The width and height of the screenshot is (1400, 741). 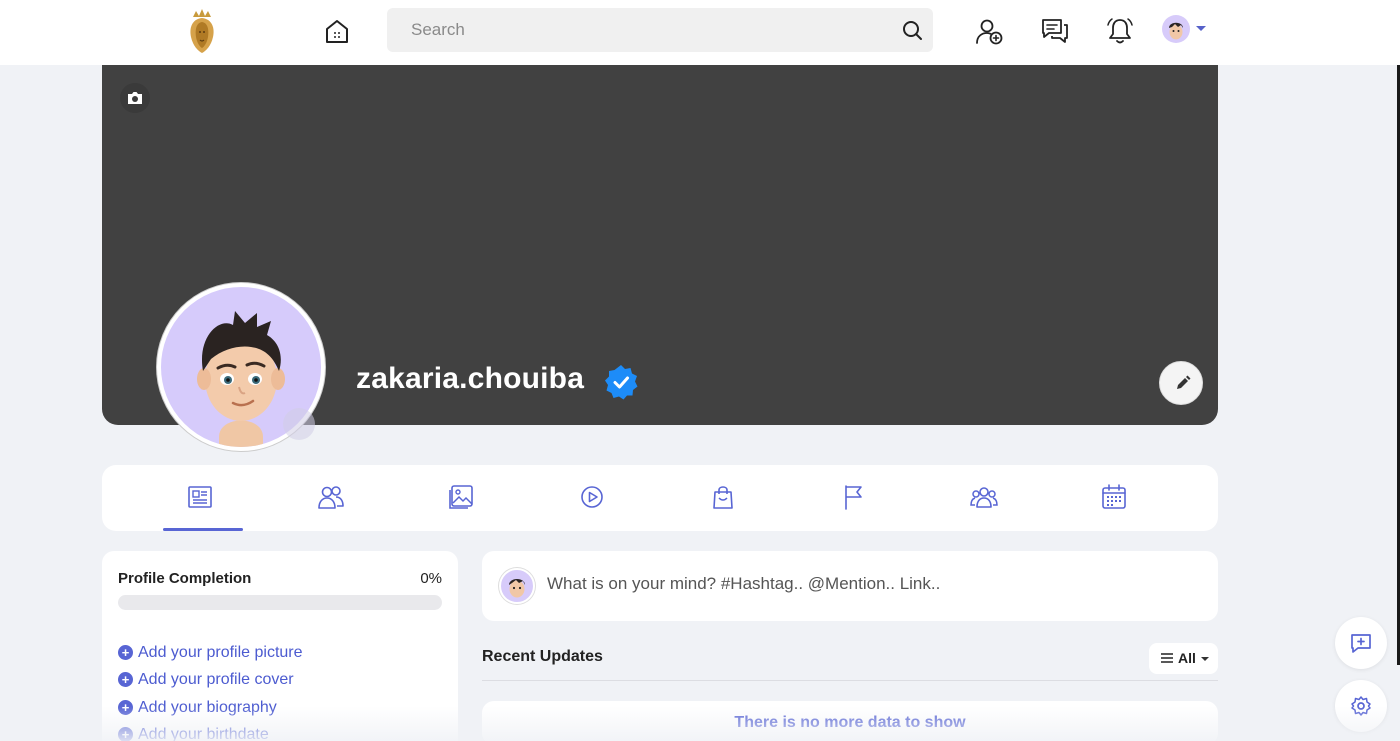 What do you see at coordinates (203, 529) in the screenshot?
I see `active-tab-indicator` at bounding box center [203, 529].